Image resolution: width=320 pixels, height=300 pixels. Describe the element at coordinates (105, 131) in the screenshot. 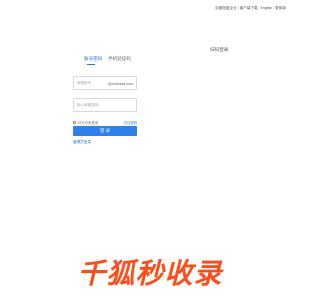

I see `login-button: 登 录` at that location.